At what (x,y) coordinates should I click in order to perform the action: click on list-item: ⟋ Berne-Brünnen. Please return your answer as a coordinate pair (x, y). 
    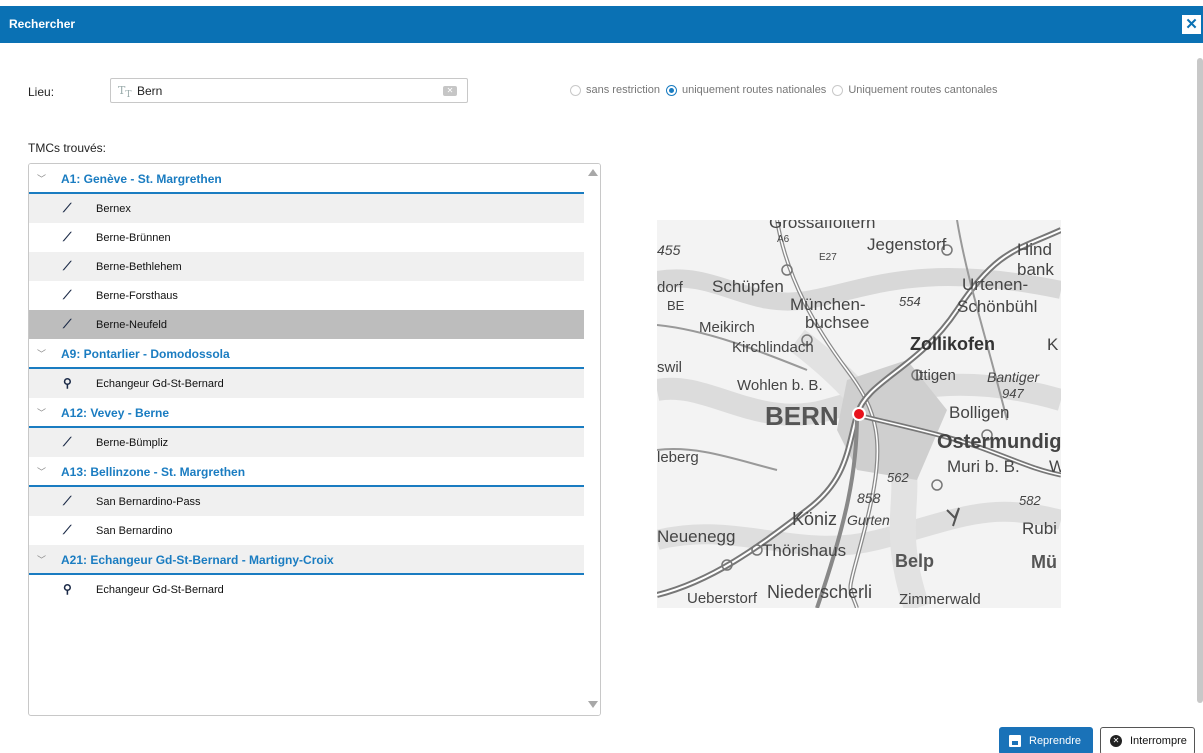
    Looking at the image, I should click on (307, 237).